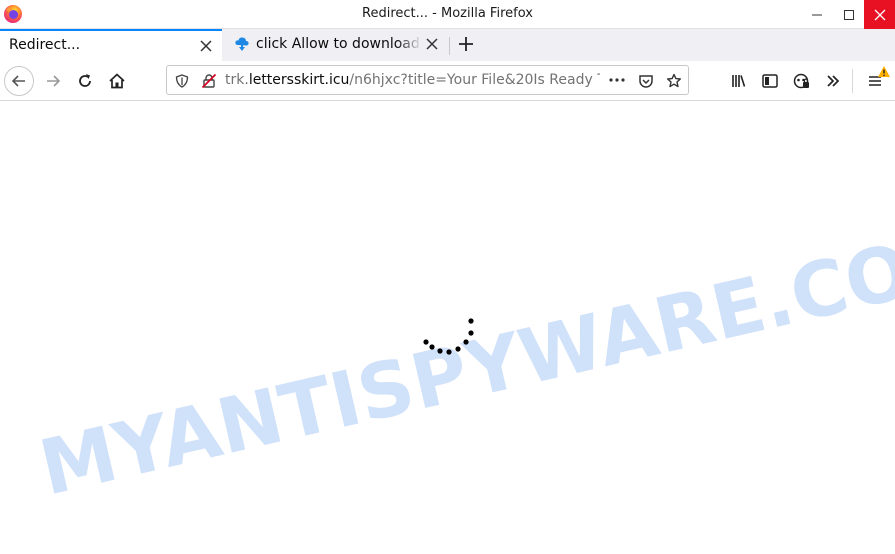 This screenshot has height=554, width=895. I want to click on bookmark-star-button, so click(674, 81).